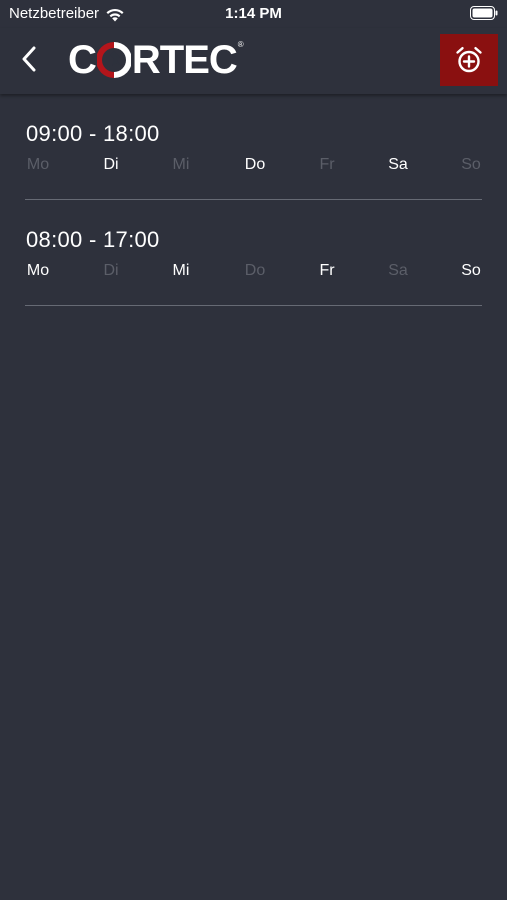 This screenshot has width=507, height=900. I want to click on add-alarm-button, so click(469, 60).